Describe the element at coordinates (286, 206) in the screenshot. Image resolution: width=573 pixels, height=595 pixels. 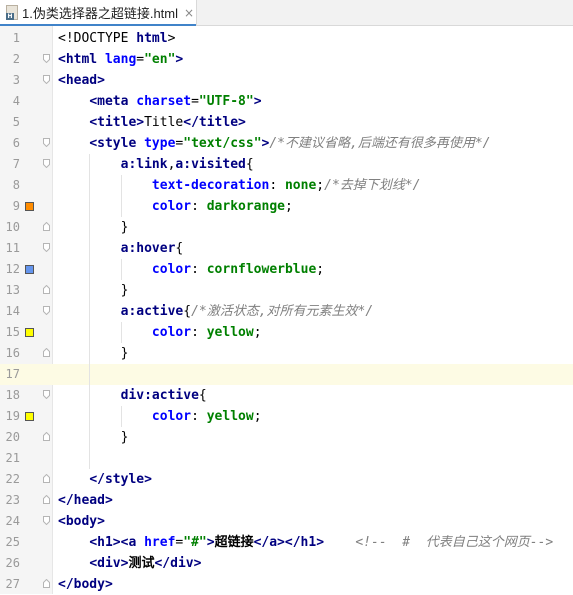
I see `code-line: 9 color: darkorange;` at that location.